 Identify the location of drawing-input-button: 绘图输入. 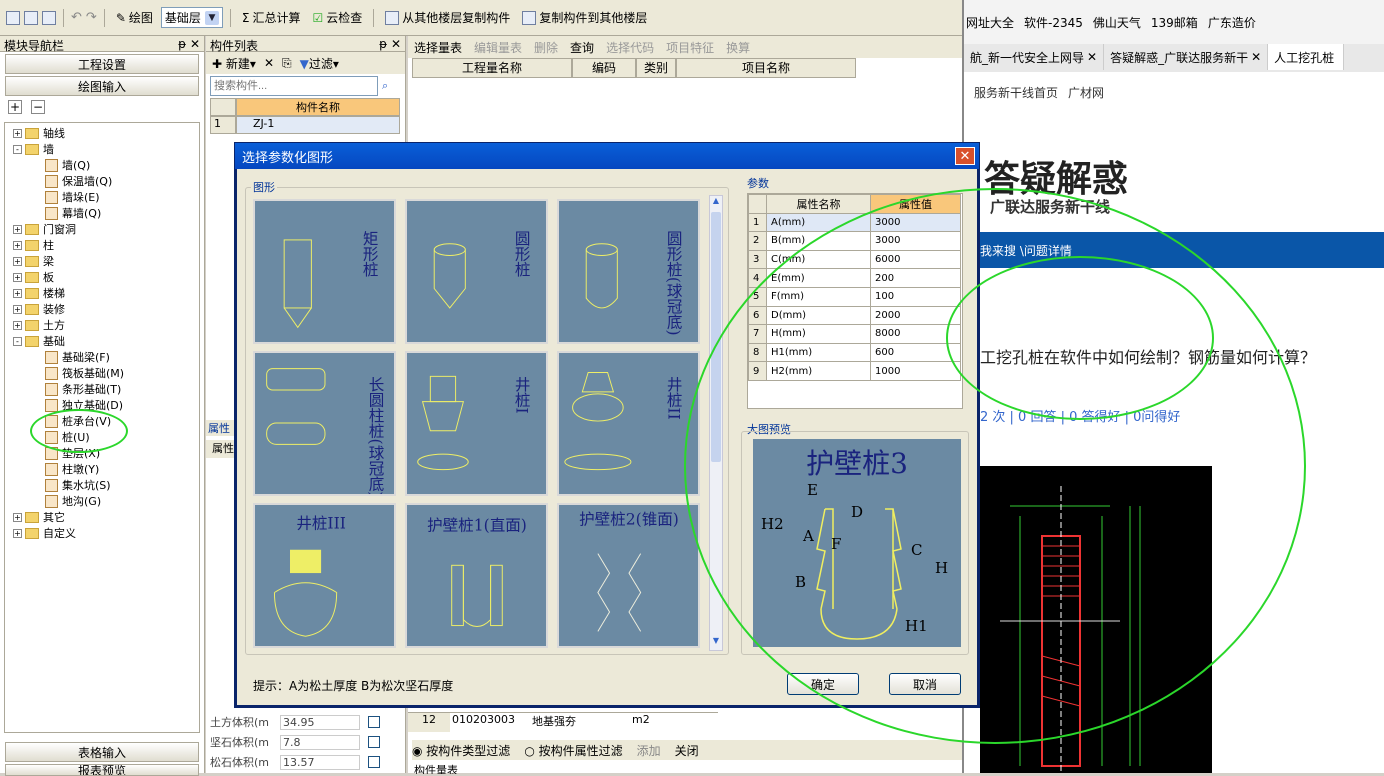
(102, 86).